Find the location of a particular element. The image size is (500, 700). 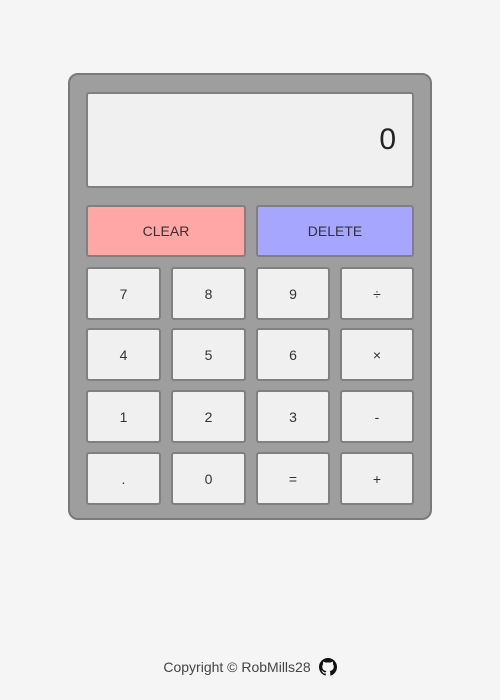

digit-2-button: 2 is located at coordinates (208, 416).